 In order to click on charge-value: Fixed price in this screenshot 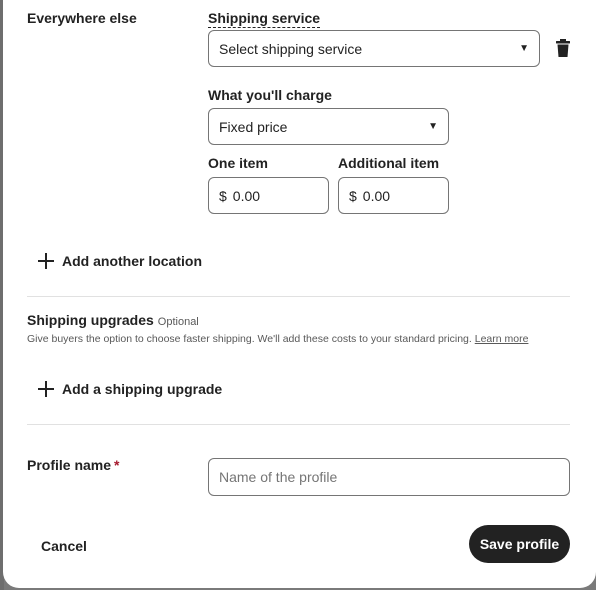, I will do `click(253, 126)`.